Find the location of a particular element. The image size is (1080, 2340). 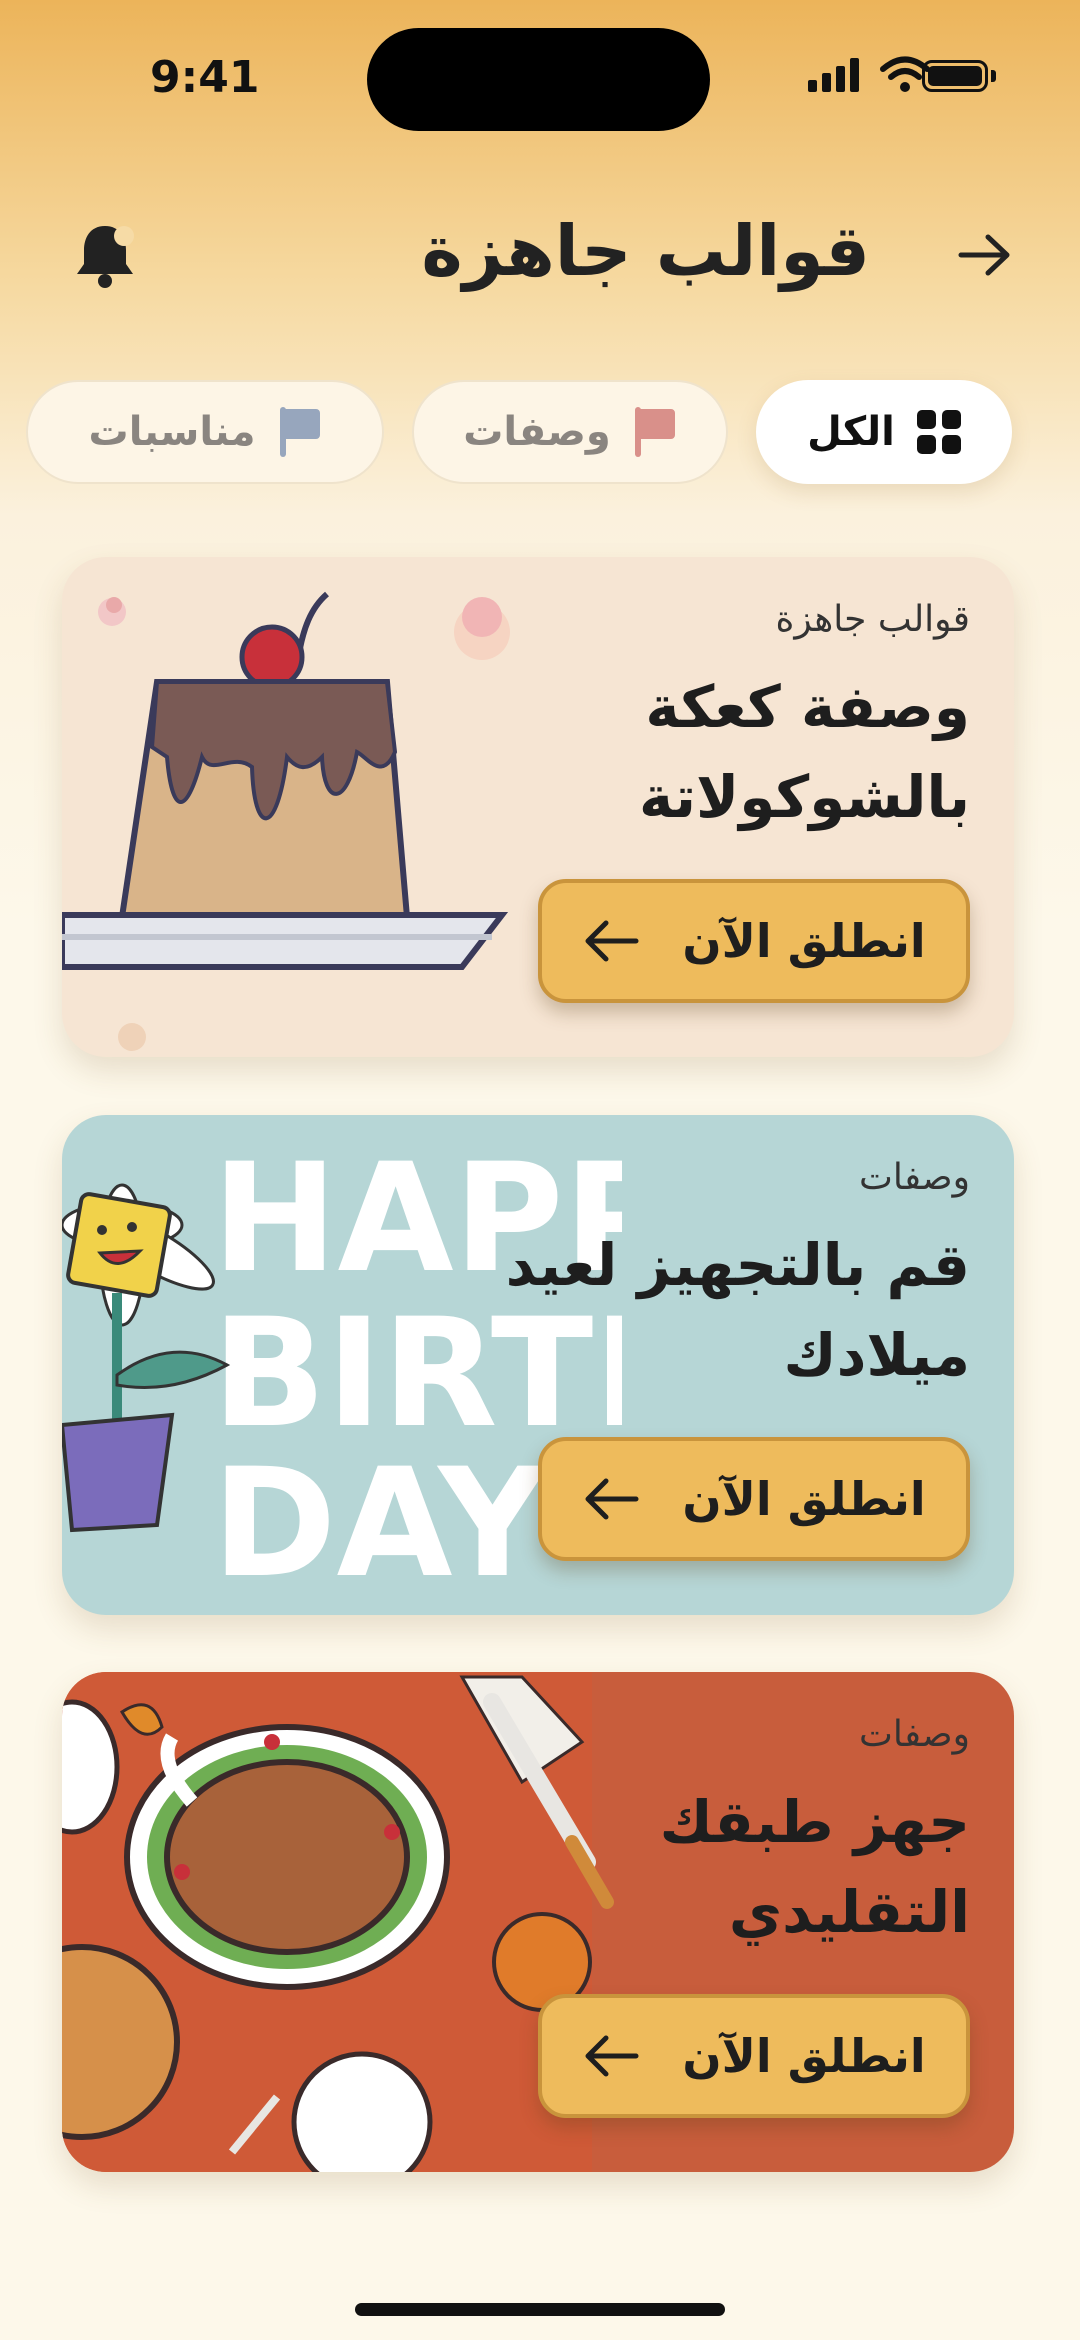

card-title: جهز طبقك التقليدي is located at coordinates (814, 1867).